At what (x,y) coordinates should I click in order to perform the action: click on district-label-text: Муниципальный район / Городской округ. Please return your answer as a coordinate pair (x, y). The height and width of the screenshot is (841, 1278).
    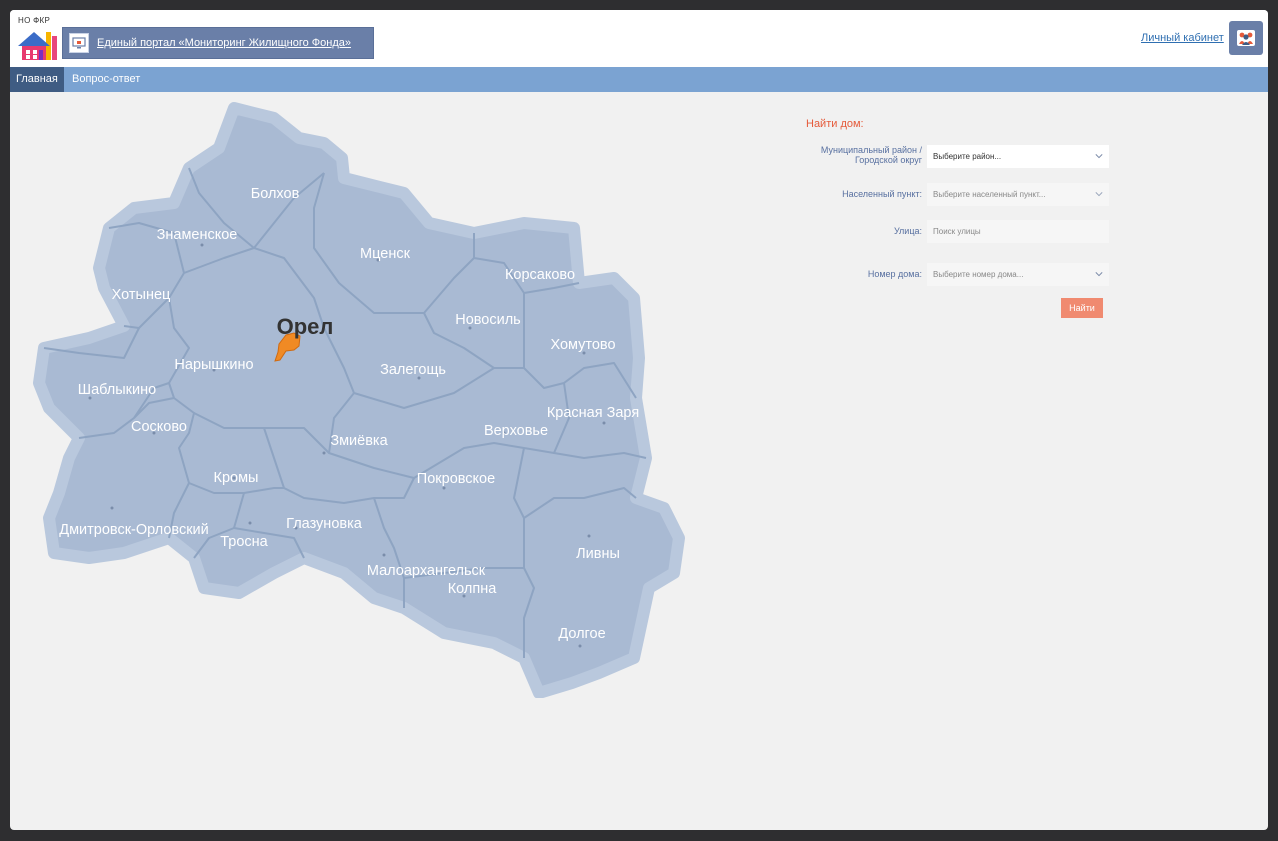
    Looking at the image, I should click on (871, 155).